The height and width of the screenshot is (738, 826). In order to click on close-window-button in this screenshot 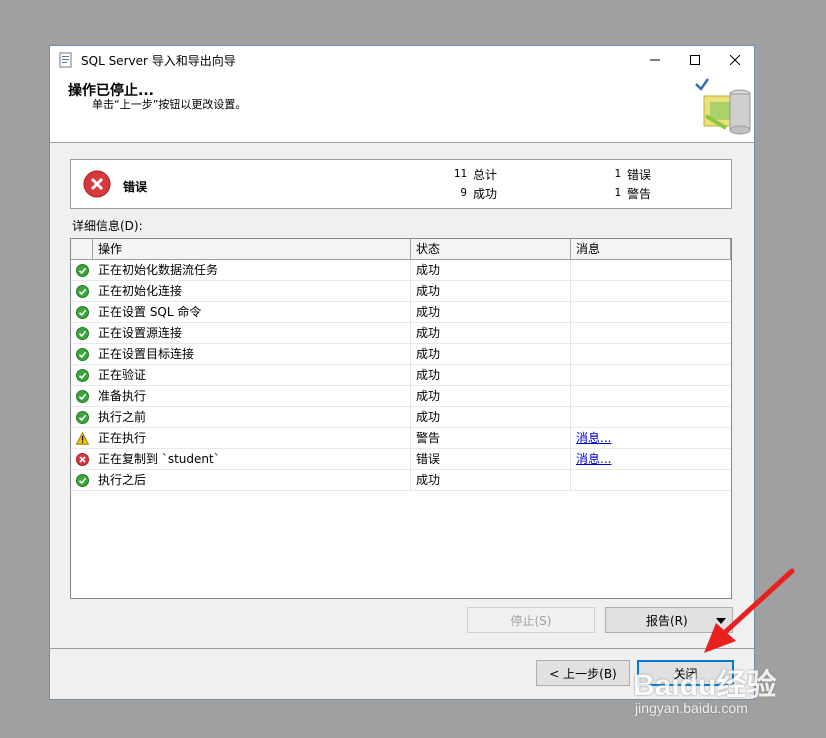, I will do `click(735, 60)`.